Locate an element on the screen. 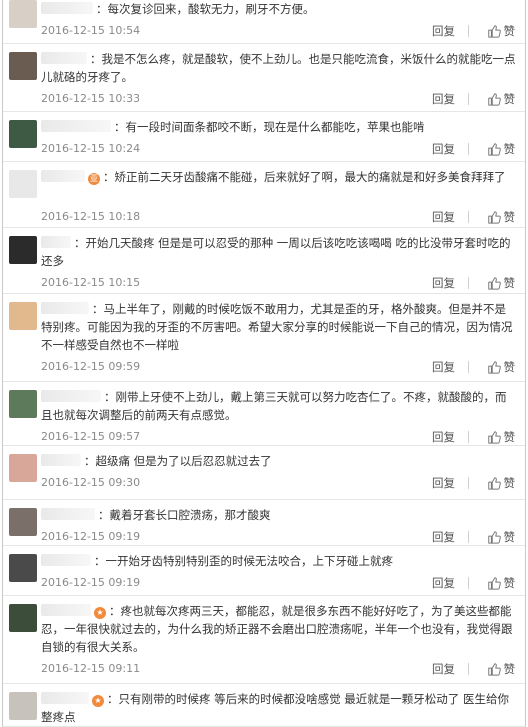  comment-body: 每次复诊回来，酸软无力，刷牙不方便。 is located at coordinates (211, 9).